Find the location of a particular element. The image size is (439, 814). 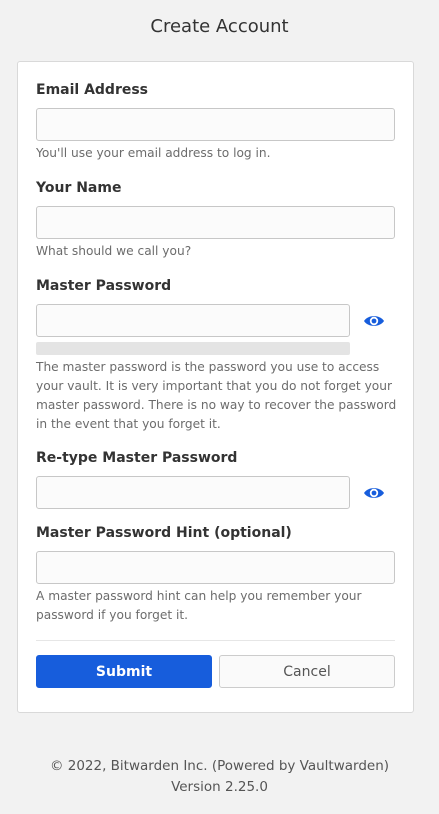

email-help-text: You'll use your email address to log in. is located at coordinates (153, 153).